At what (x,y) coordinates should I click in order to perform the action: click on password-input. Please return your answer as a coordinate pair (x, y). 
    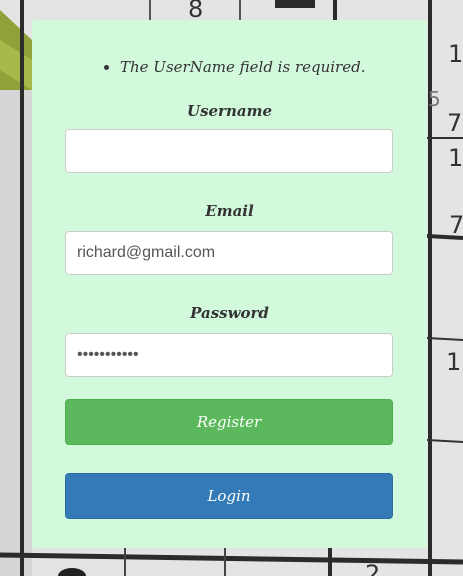
    Looking at the image, I should click on (229, 355).